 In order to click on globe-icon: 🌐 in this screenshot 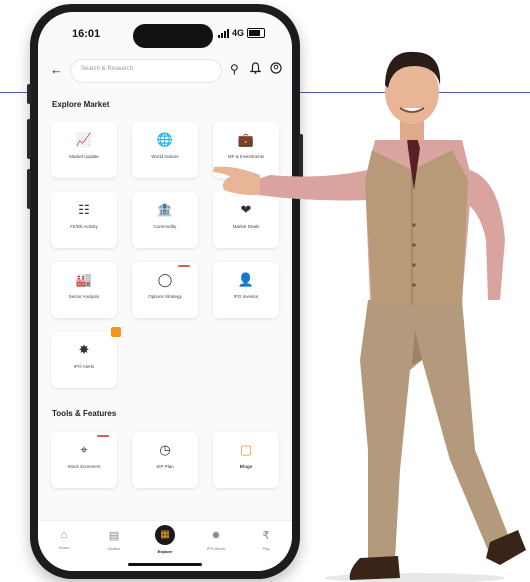, I will do `click(165, 139)`.